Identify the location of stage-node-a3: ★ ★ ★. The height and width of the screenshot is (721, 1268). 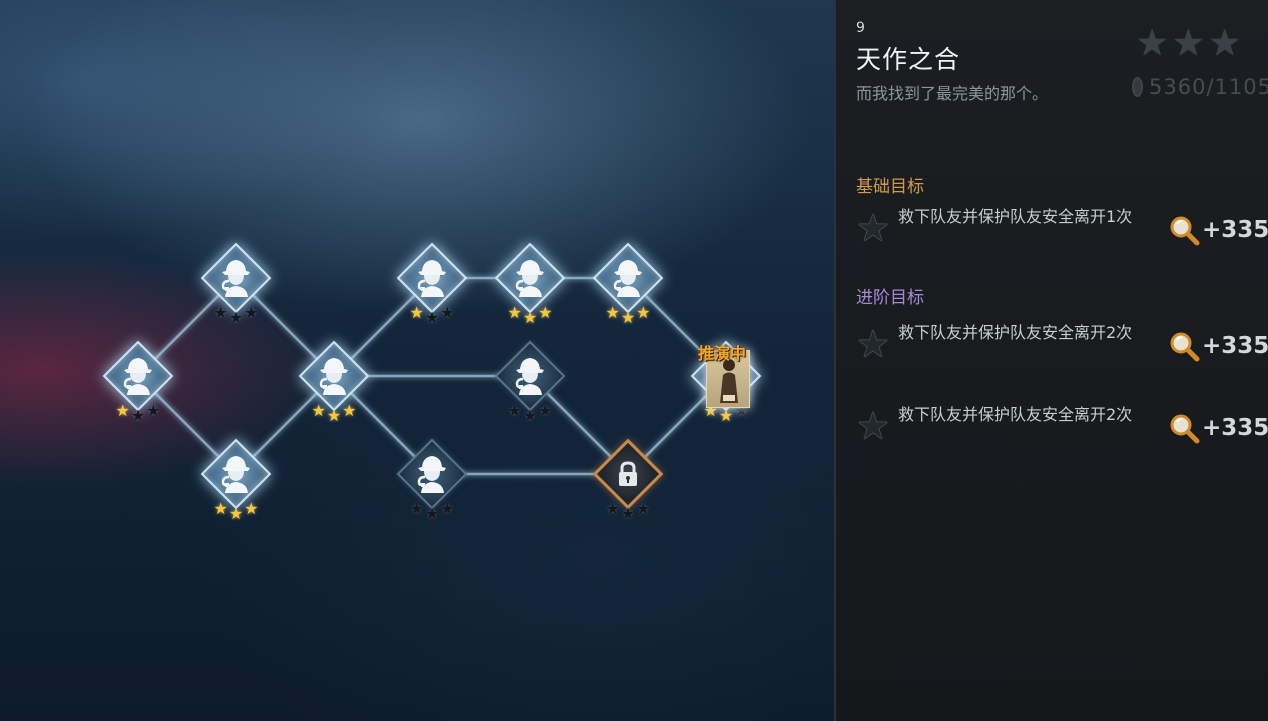
(236, 486).